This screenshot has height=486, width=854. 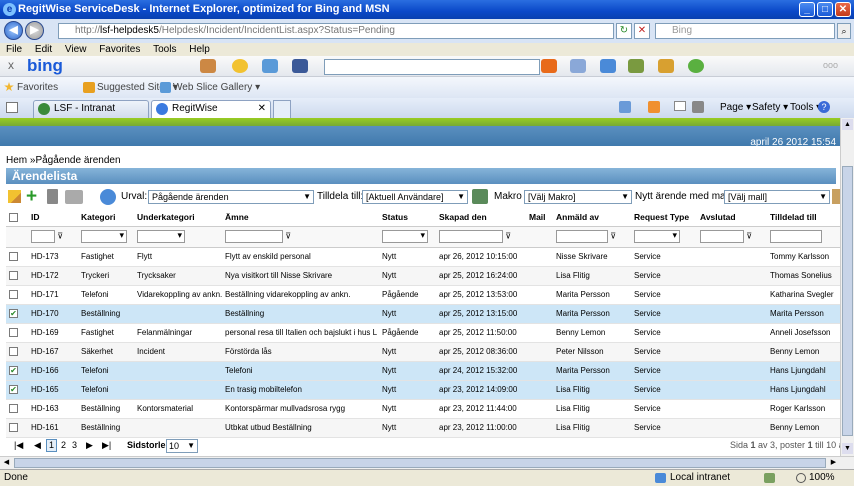 I want to click on first-page-icon: |◀, so click(x=18, y=445).